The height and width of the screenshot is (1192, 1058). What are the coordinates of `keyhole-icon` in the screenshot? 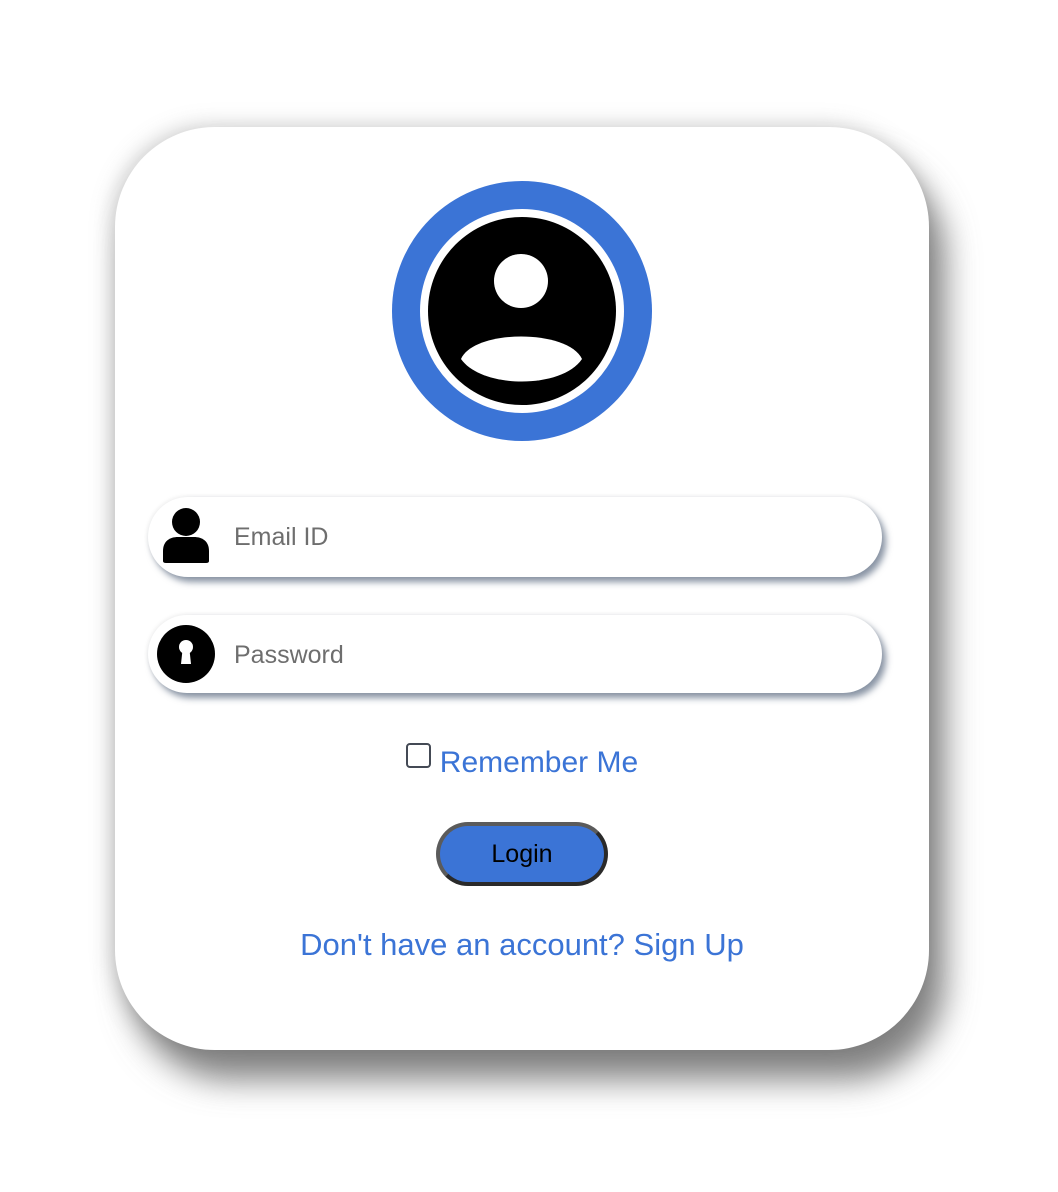 It's located at (187, 654).